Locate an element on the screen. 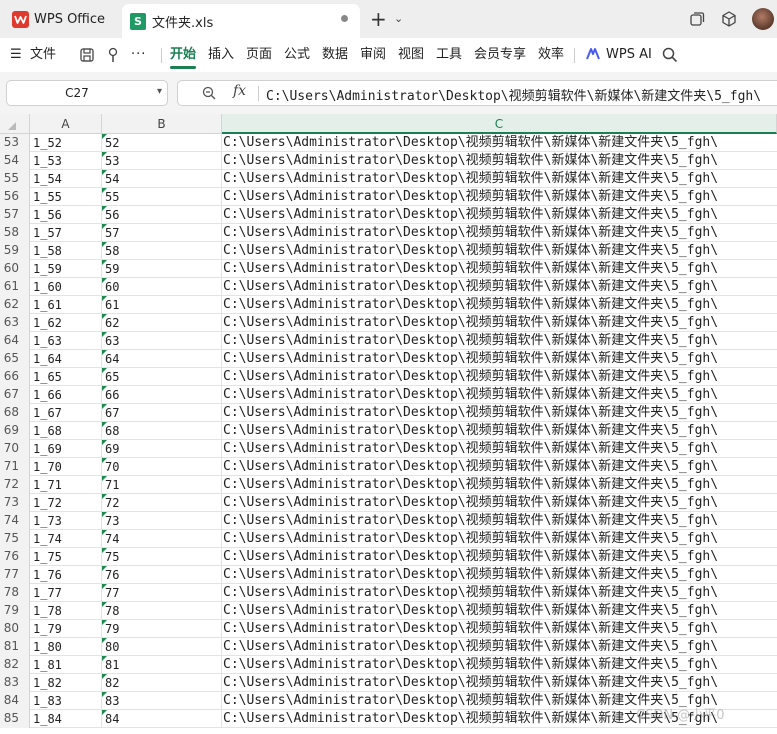 This screenshot has width=777, height=734. column-header-c: C is located at coordinates (499, 124).